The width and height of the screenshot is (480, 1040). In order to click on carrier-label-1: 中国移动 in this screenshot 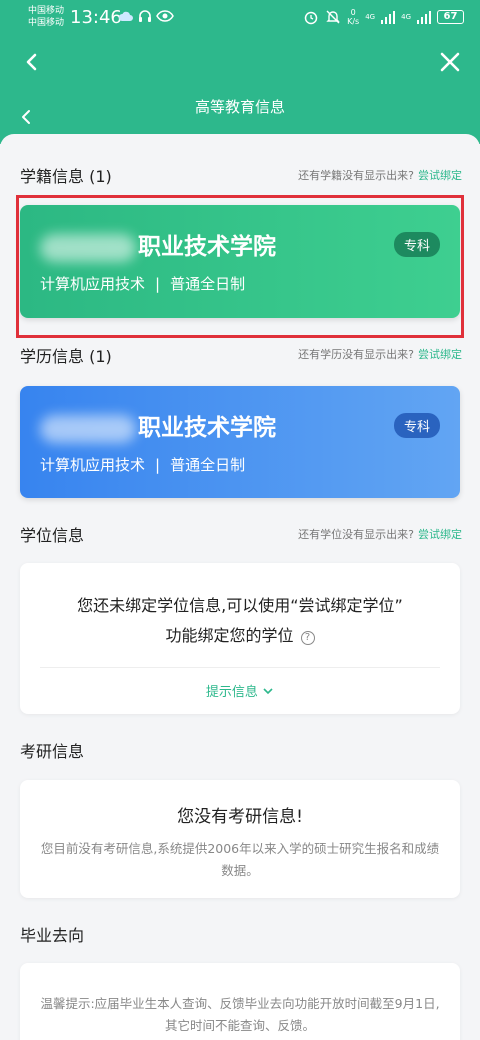, I will do `click(46, 11)`.